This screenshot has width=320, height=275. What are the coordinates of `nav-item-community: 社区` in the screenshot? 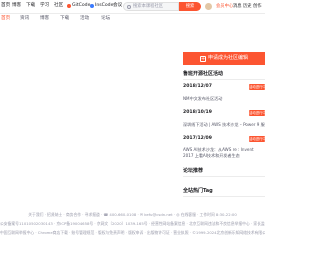 It's located at (58, 6).